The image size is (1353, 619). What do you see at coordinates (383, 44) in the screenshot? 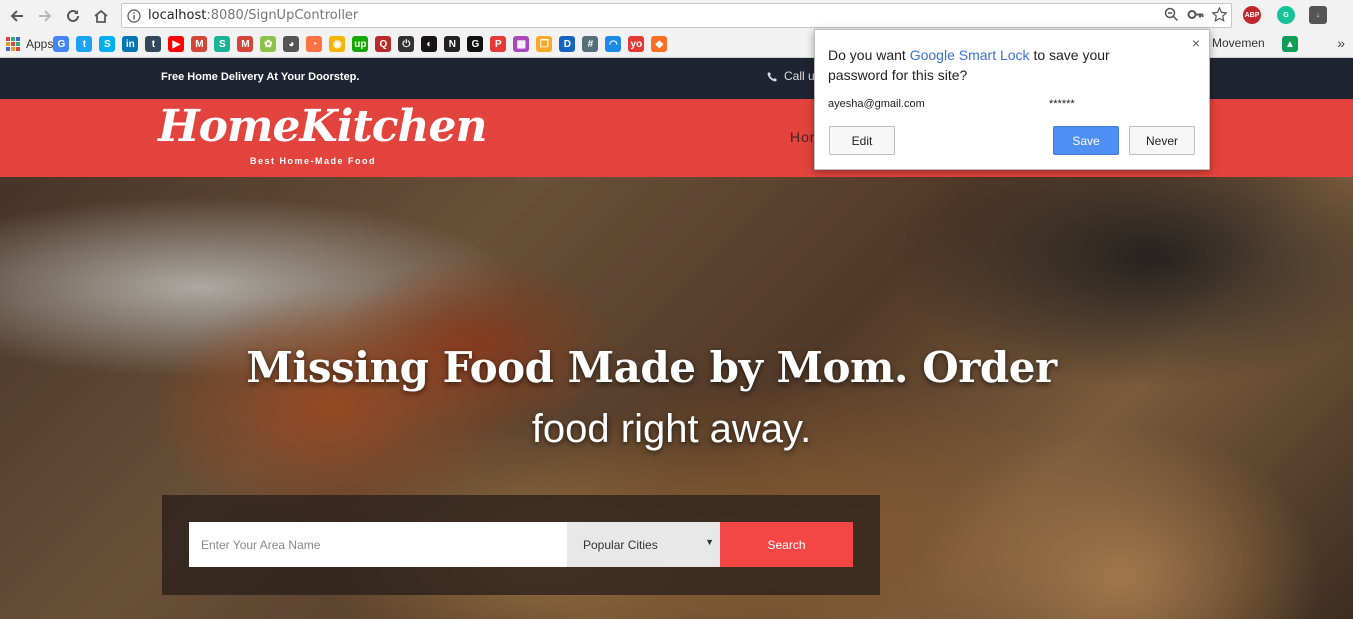
I see `bookmark-quora-icon: Q` at bounding box center [383, 44].